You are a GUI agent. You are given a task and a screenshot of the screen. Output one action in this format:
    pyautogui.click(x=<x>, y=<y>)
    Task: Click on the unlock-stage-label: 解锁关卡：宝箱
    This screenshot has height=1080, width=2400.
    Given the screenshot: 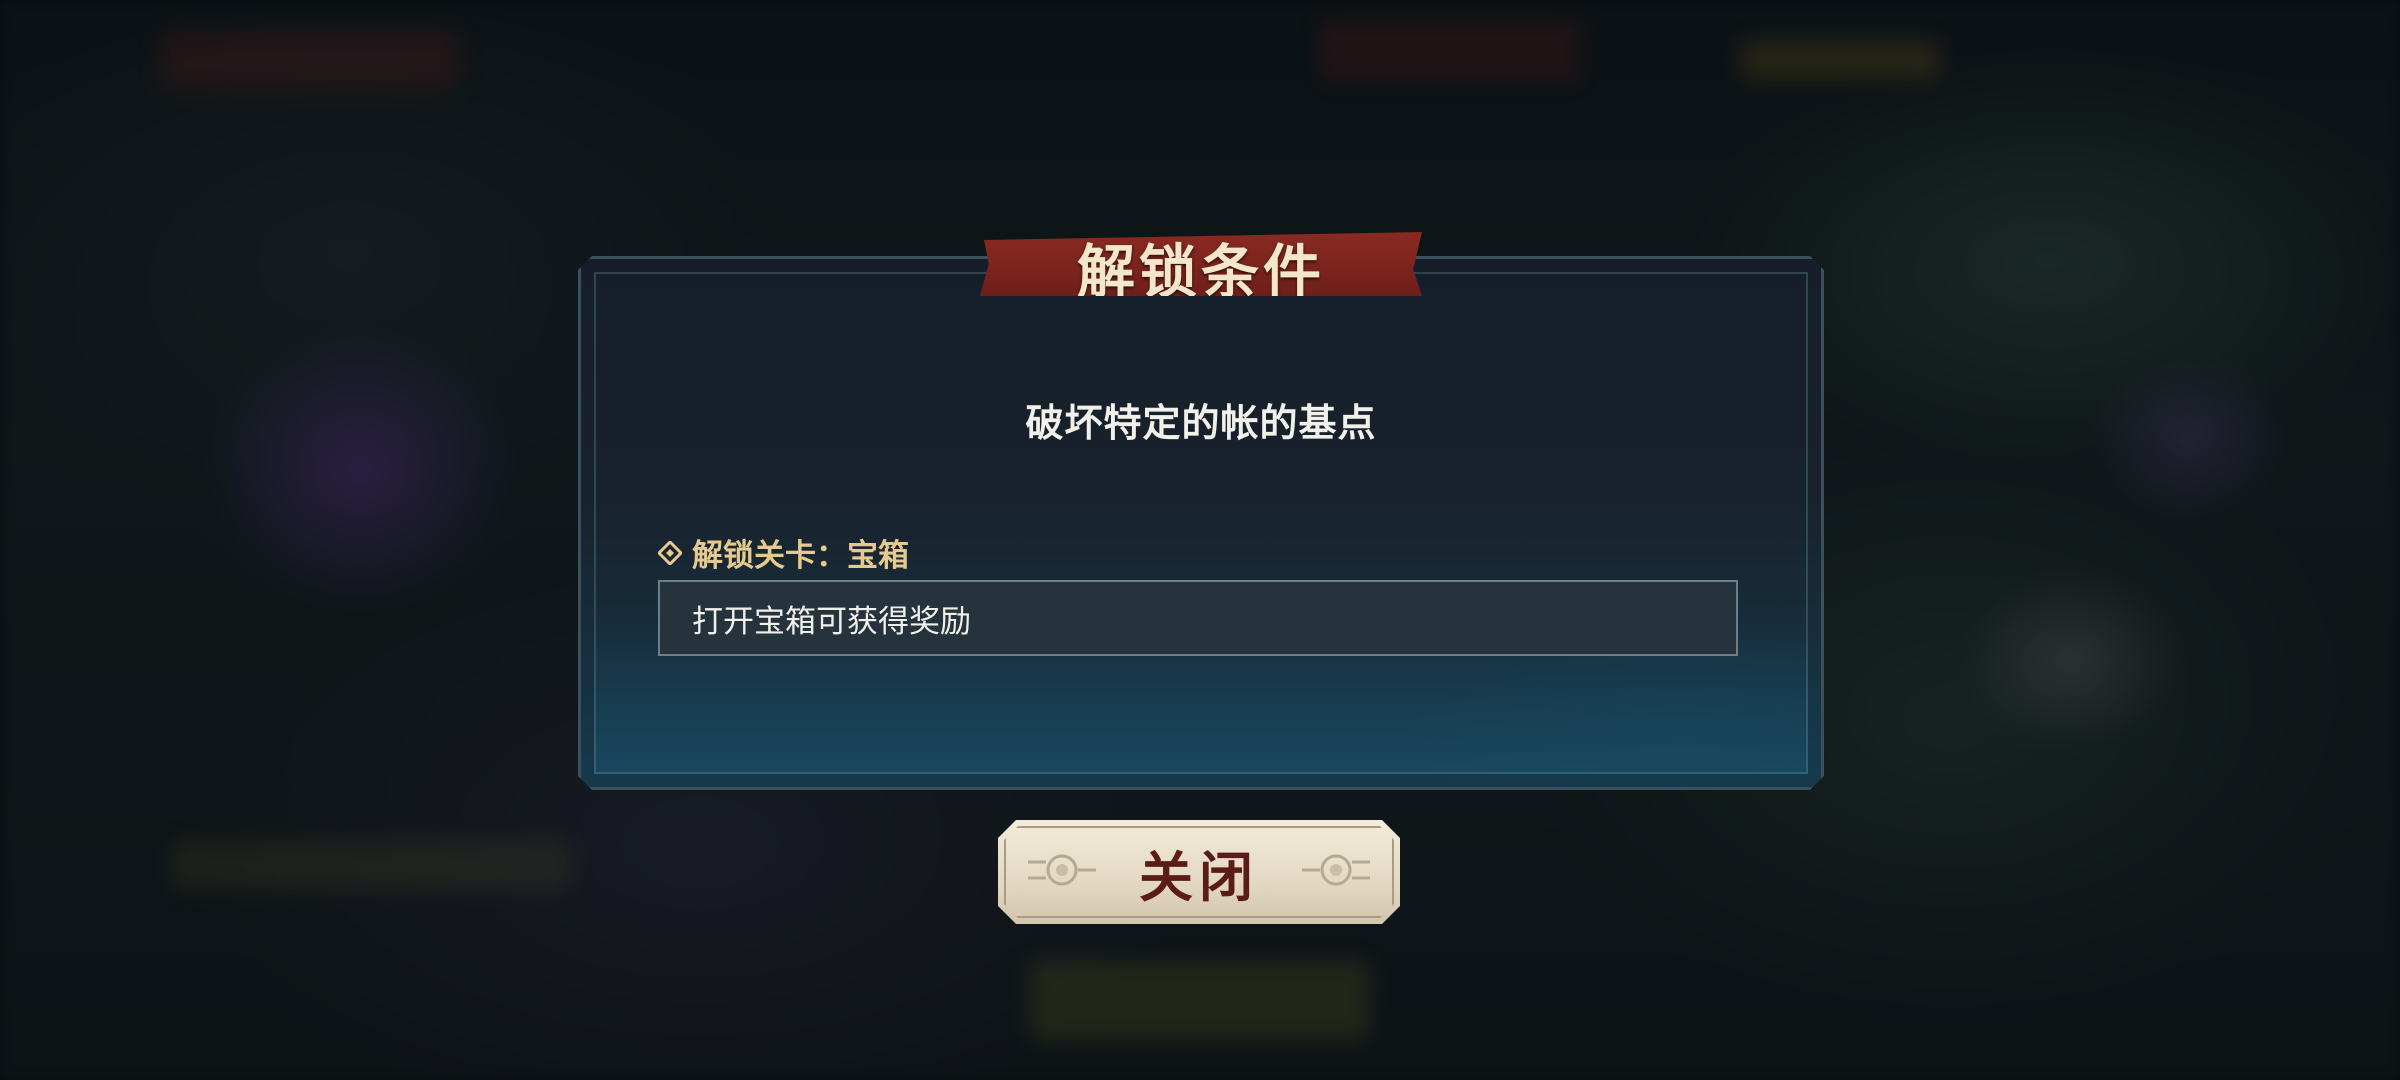 What is the action you would take?
    pyautogui.click(x=783, y=552)
    